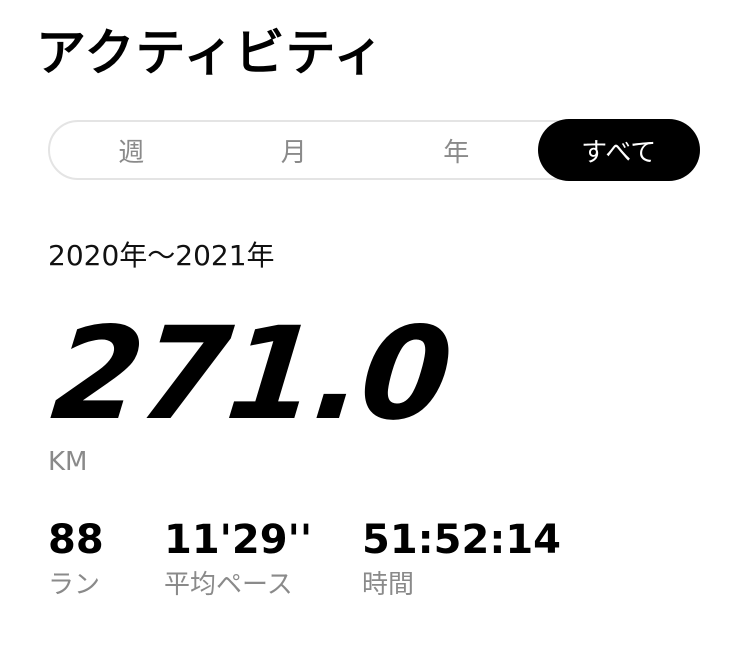  Describe the element at coordinates (210, 53) in the screenshot. I see `page-title: アクティビティ` at that location.